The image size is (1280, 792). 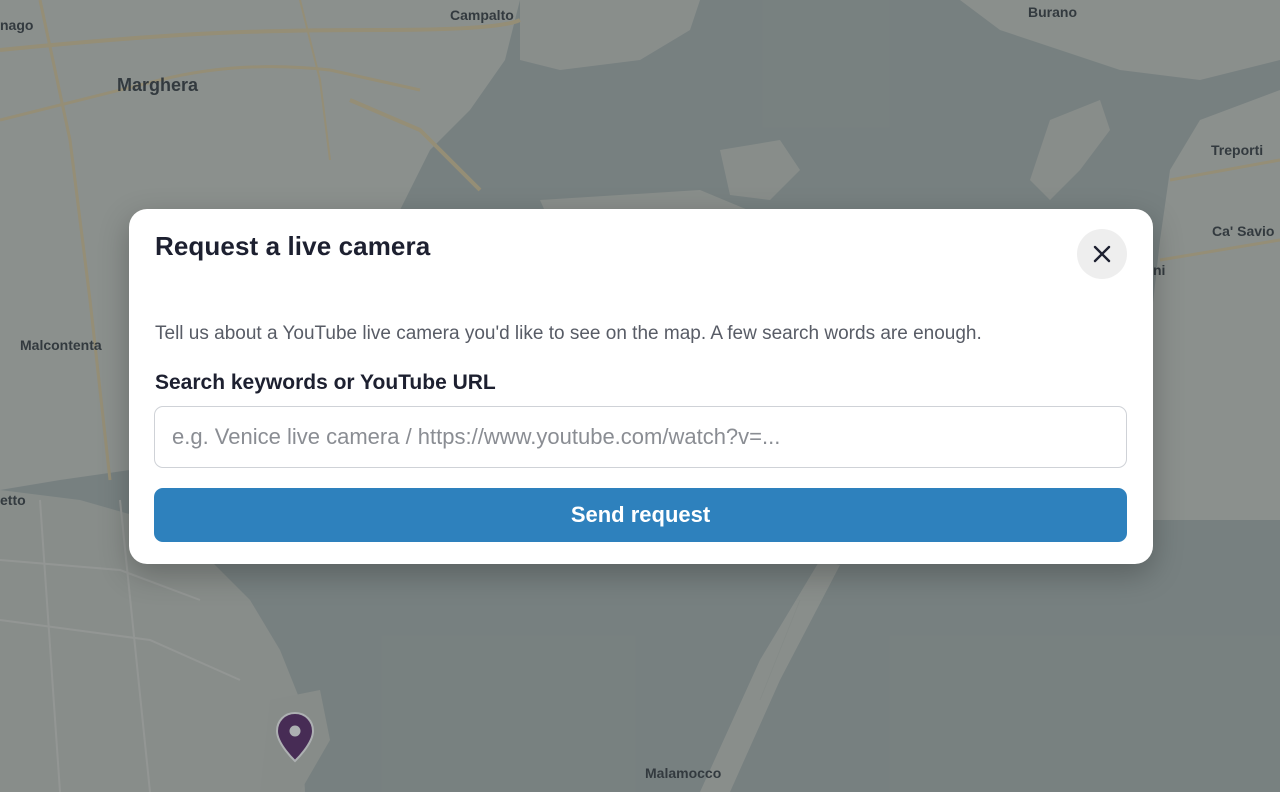 What do you see at coordinates (325, 382) in the screenshot?
I see `search-field-label: Search keywords or YouTube URL` at bounding box center [325, 382].